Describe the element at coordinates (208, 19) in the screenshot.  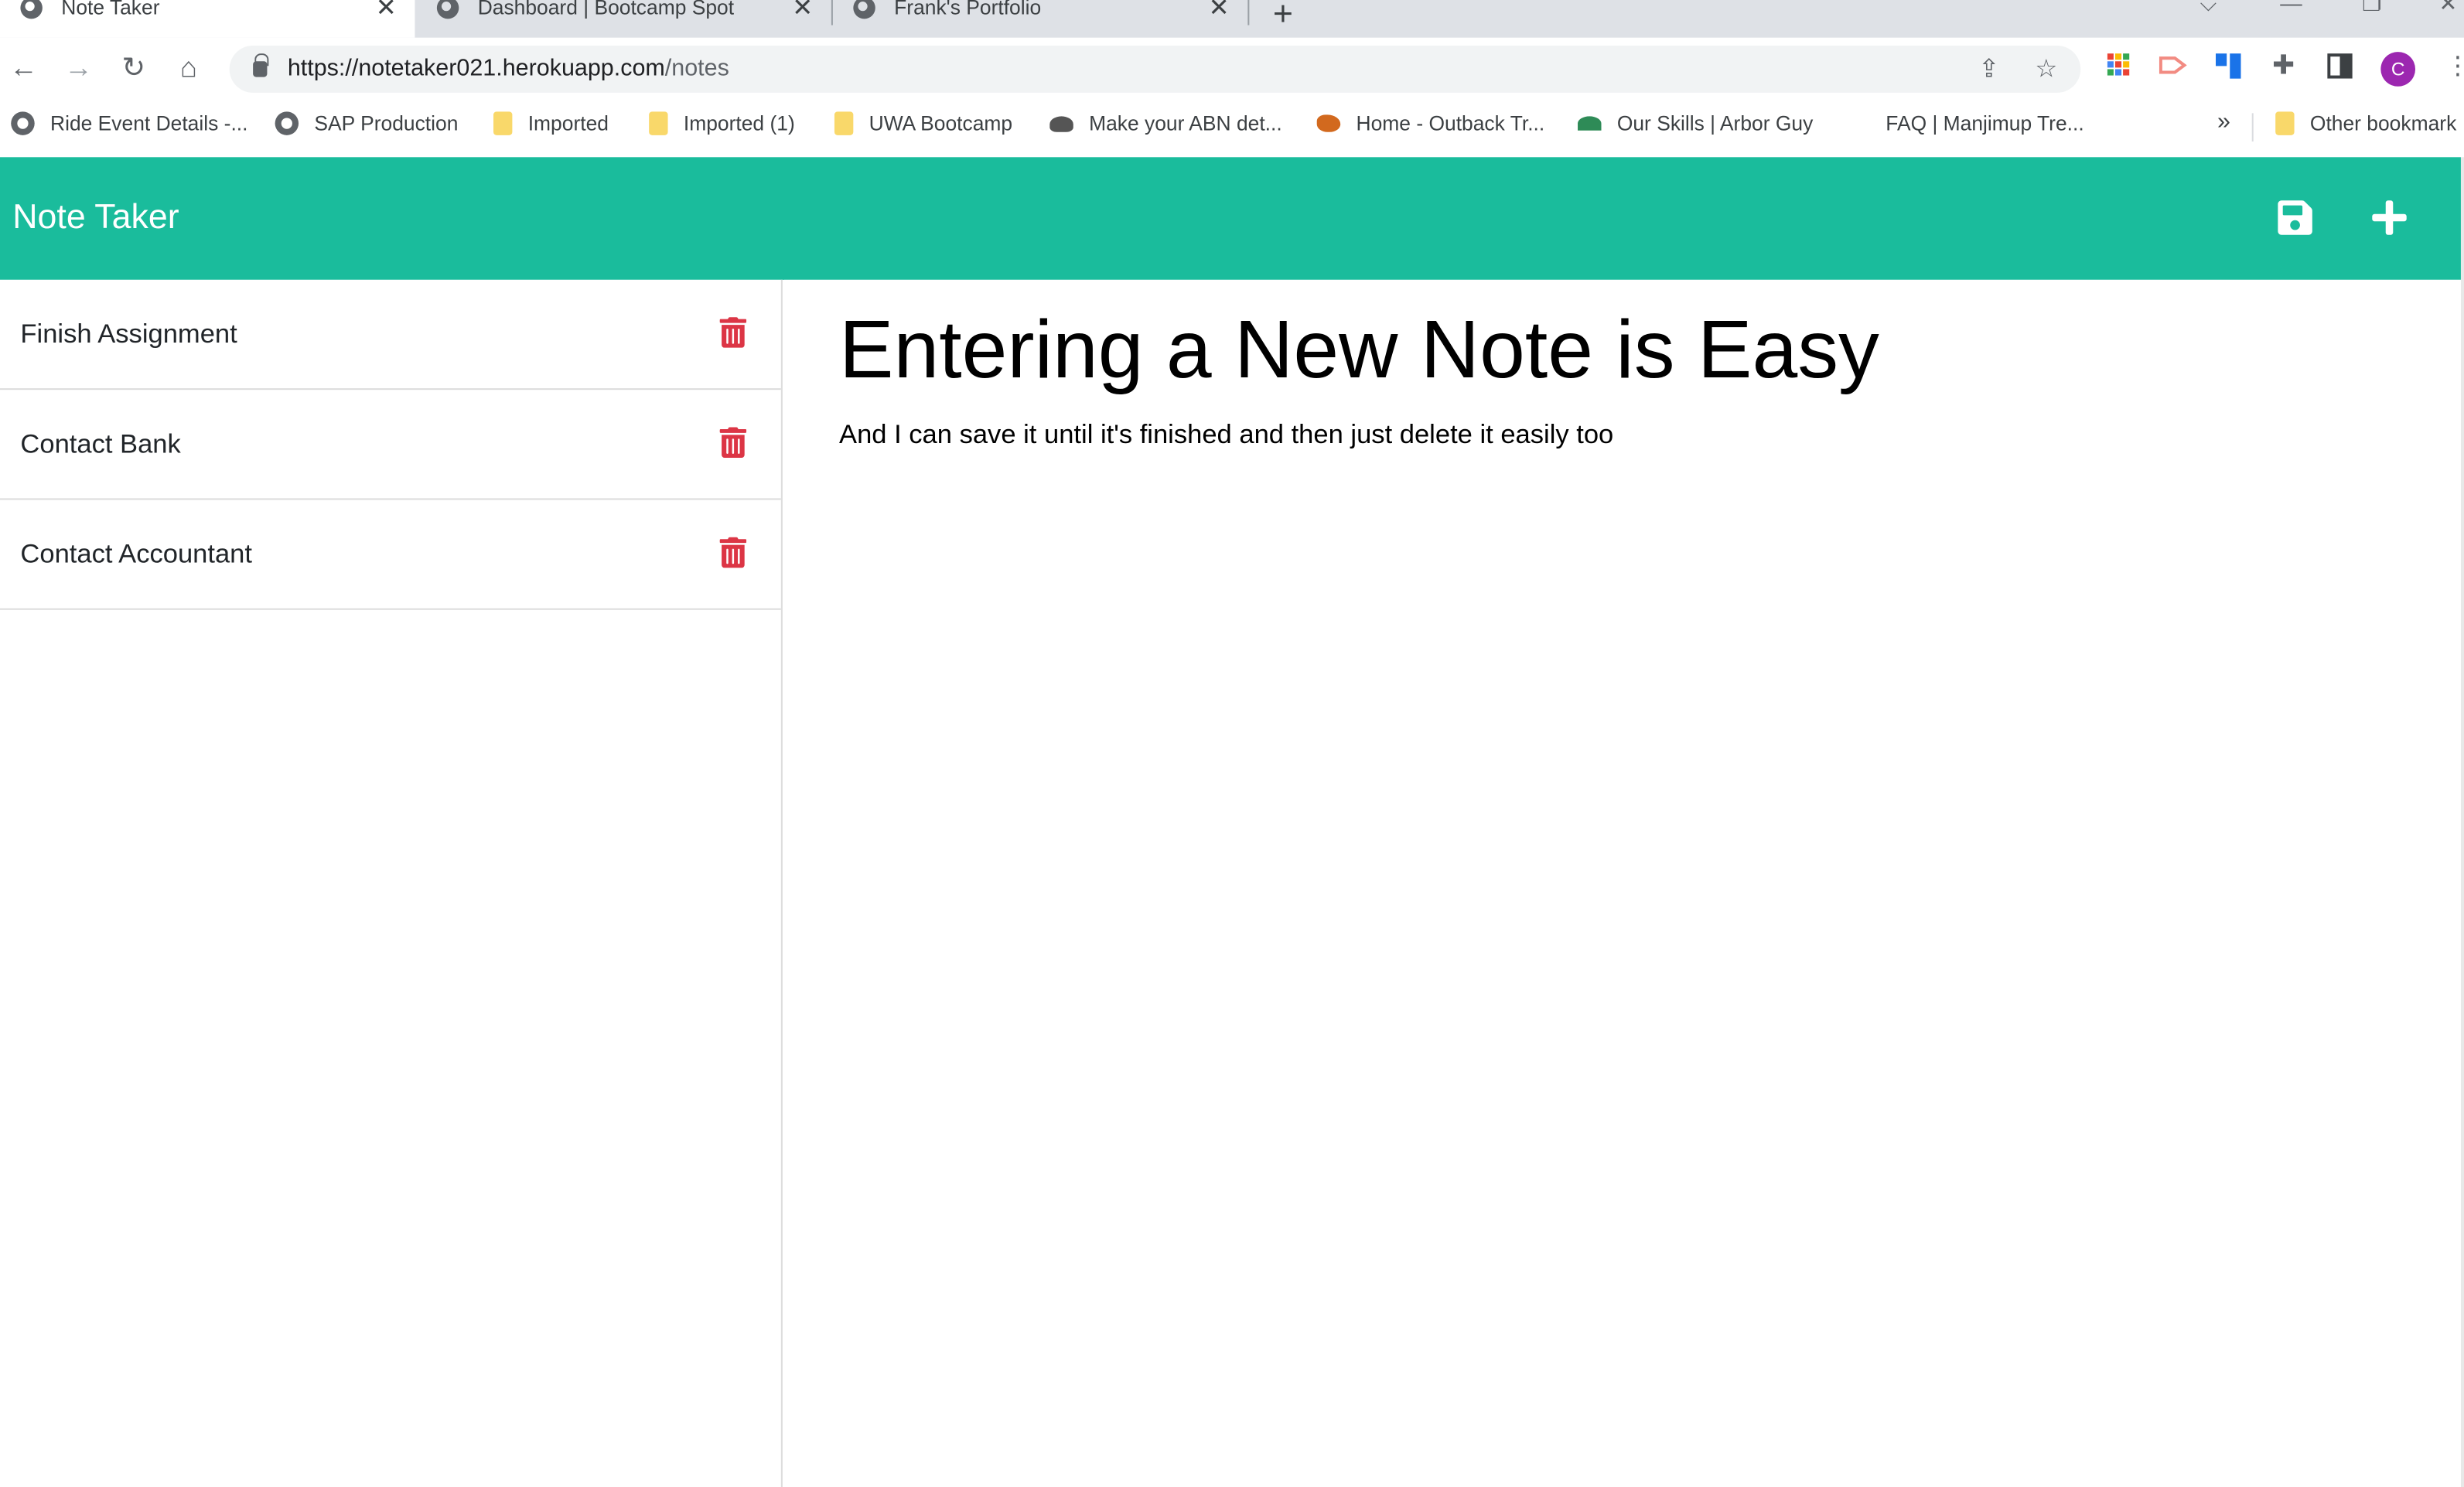
I see `tab-note-taker: Note Taker ✕` at that location.